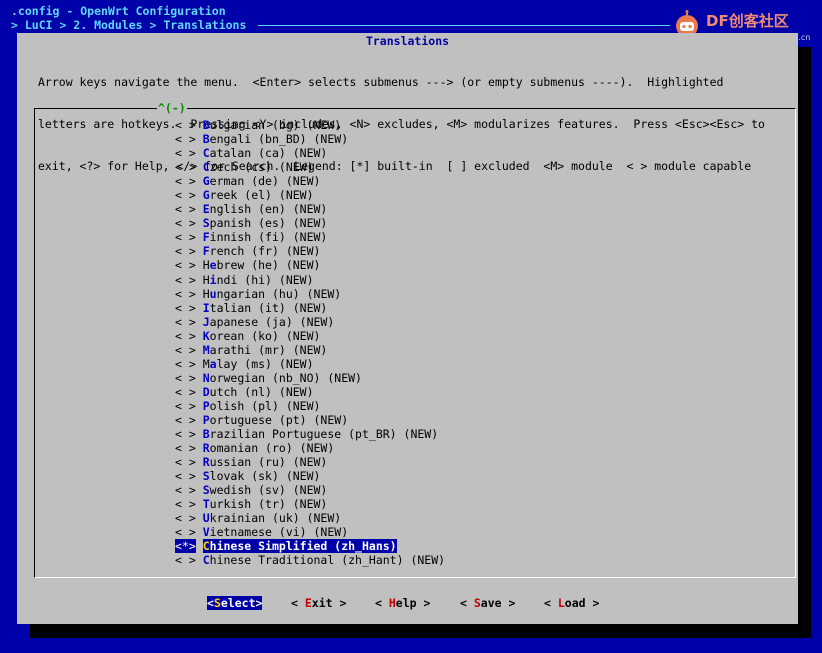  I want to click on item-hotkey: V, so click(206, 532).